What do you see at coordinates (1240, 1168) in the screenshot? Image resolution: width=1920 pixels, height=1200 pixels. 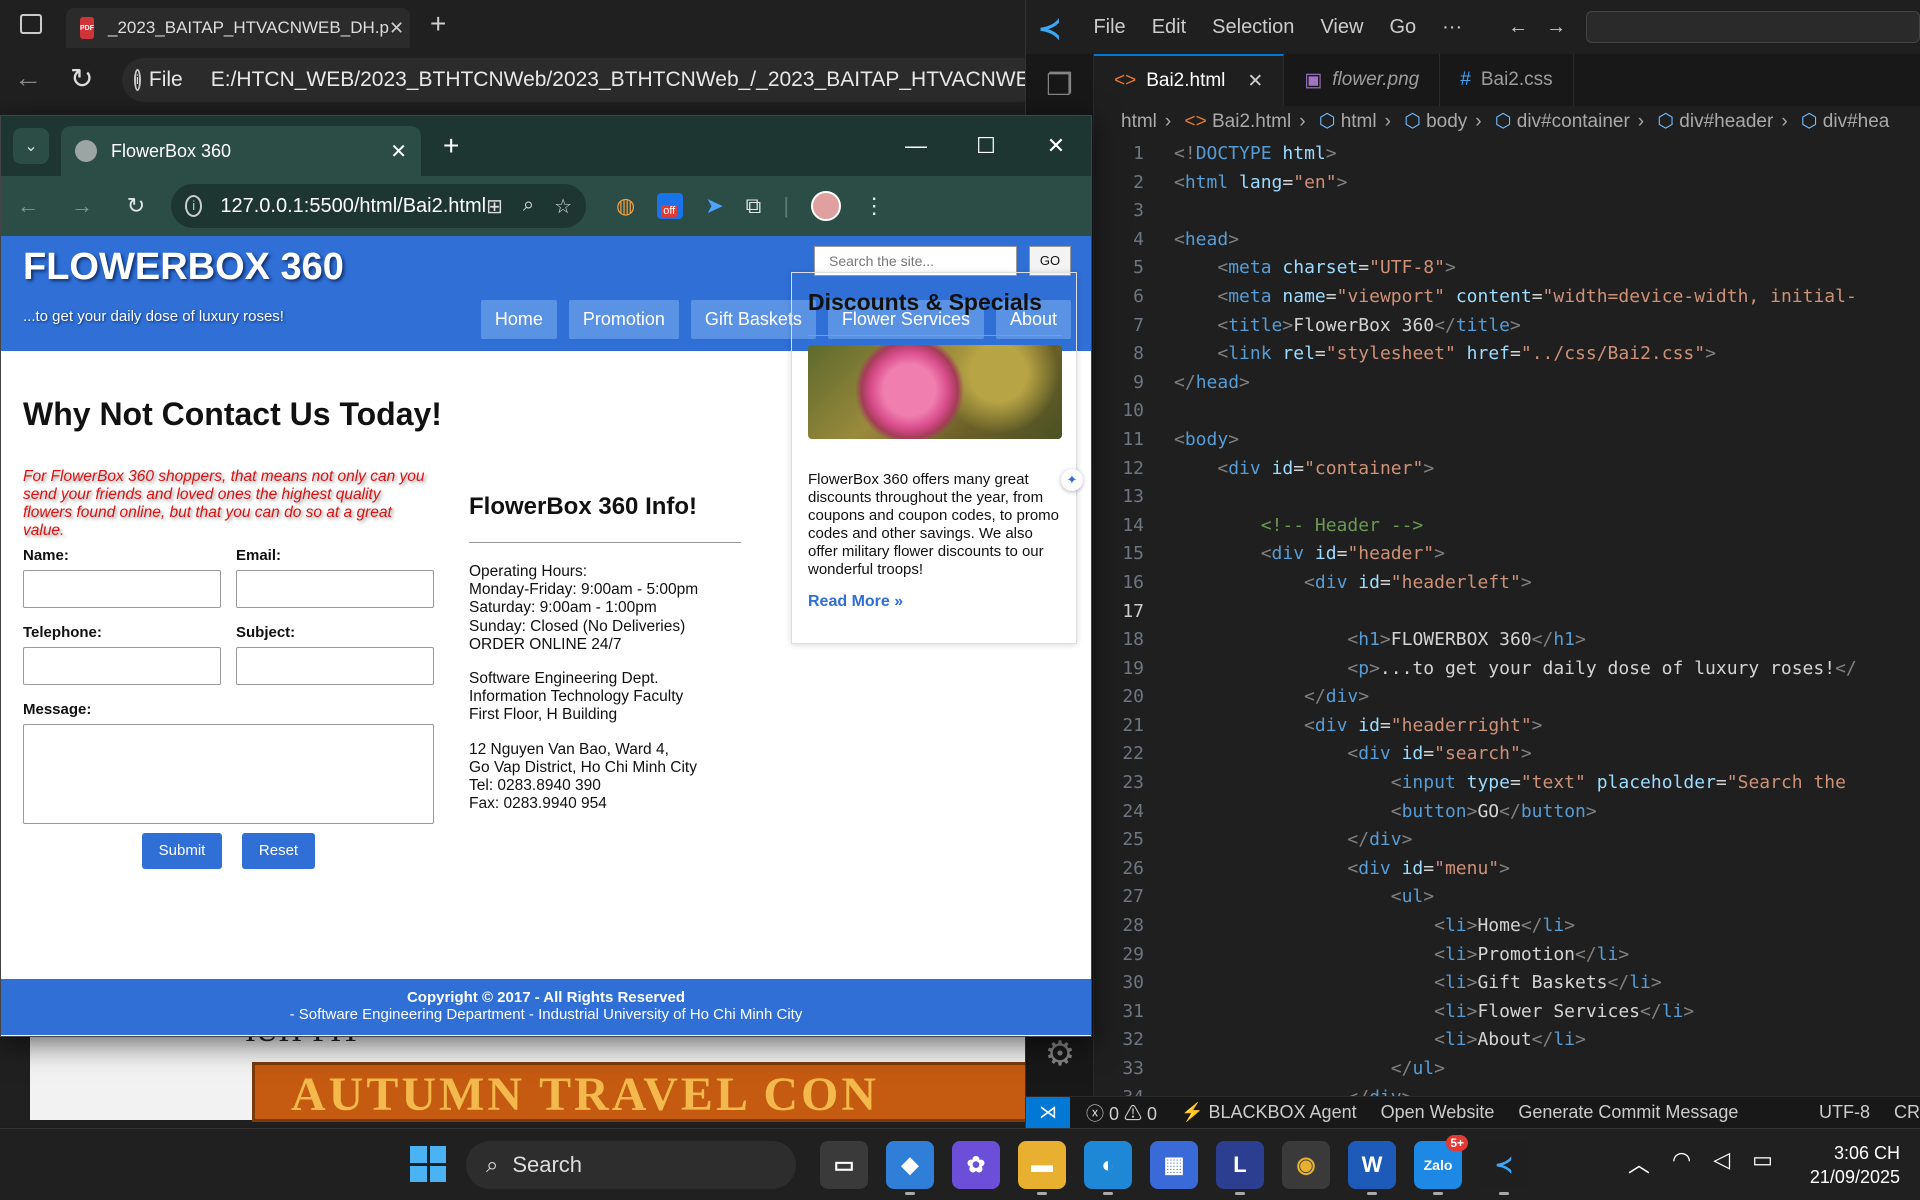 I see `app-l-icon: L` at bounding box center [1240, 1168].